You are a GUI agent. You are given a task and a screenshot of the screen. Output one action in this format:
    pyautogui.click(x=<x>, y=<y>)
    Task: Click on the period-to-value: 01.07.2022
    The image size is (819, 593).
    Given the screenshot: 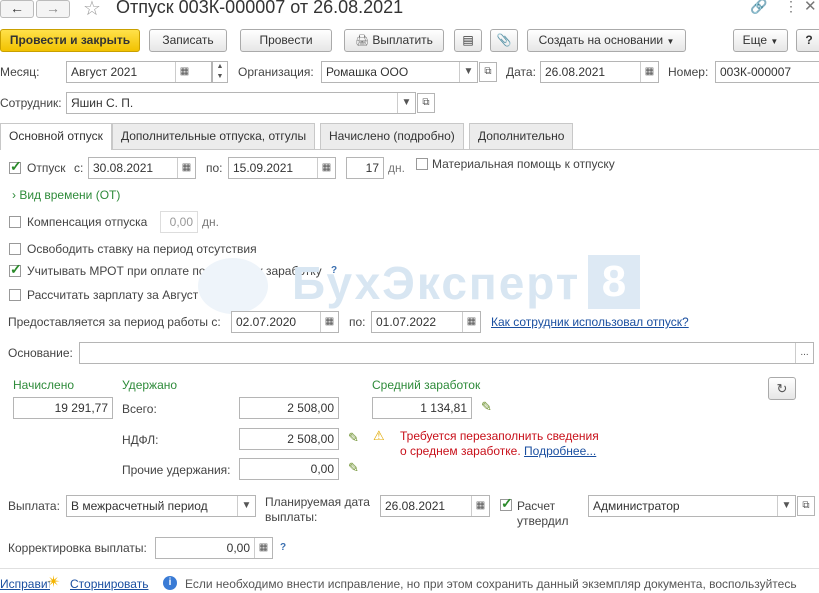 What is the action you would take?
    pyautogui.click(x=406, y=322)
    